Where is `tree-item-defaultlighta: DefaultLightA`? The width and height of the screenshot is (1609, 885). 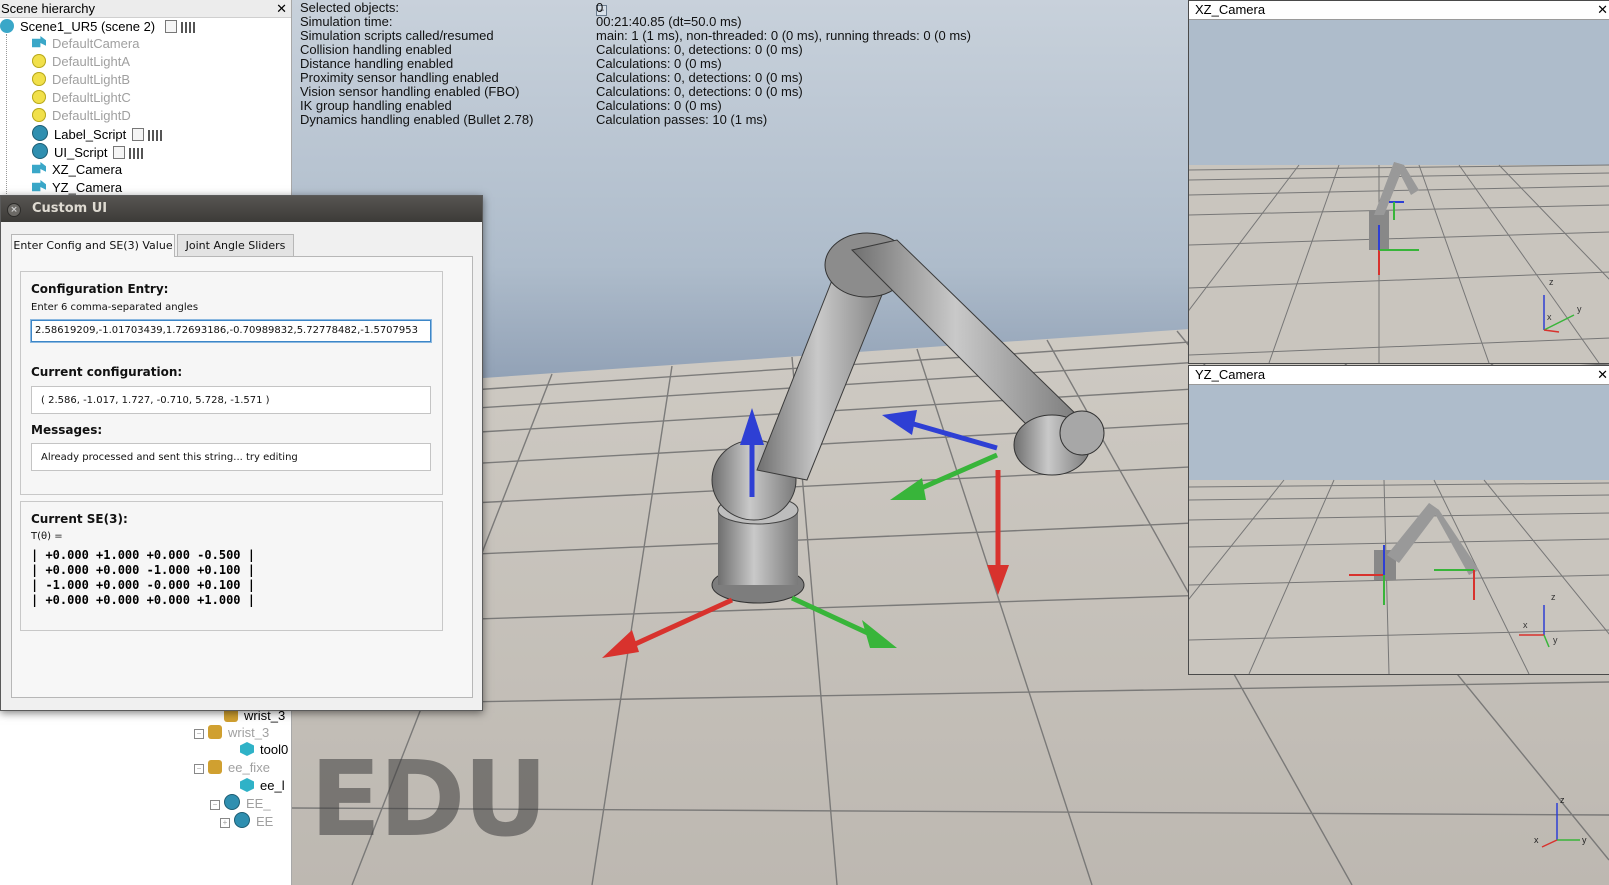 tree-item-defaultlighta: DefaultLightA is located at coordinates (81, 61).